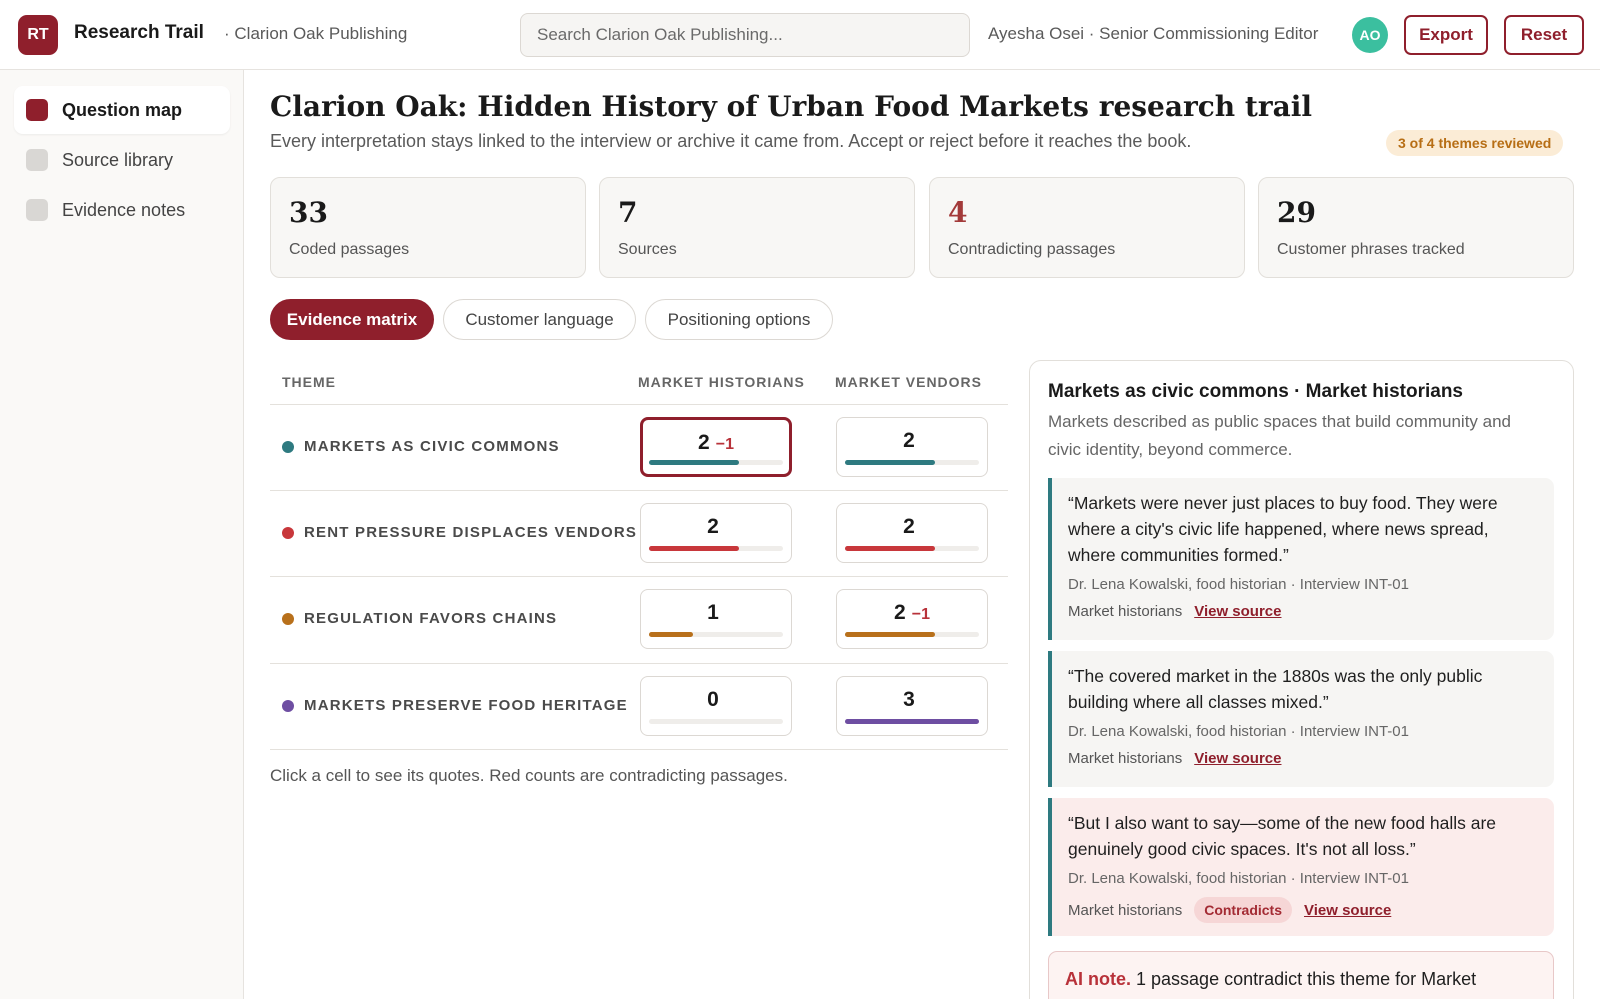 The image size is (1600, 999). I want to click on evidence-notes-icon, so click(37, 210).